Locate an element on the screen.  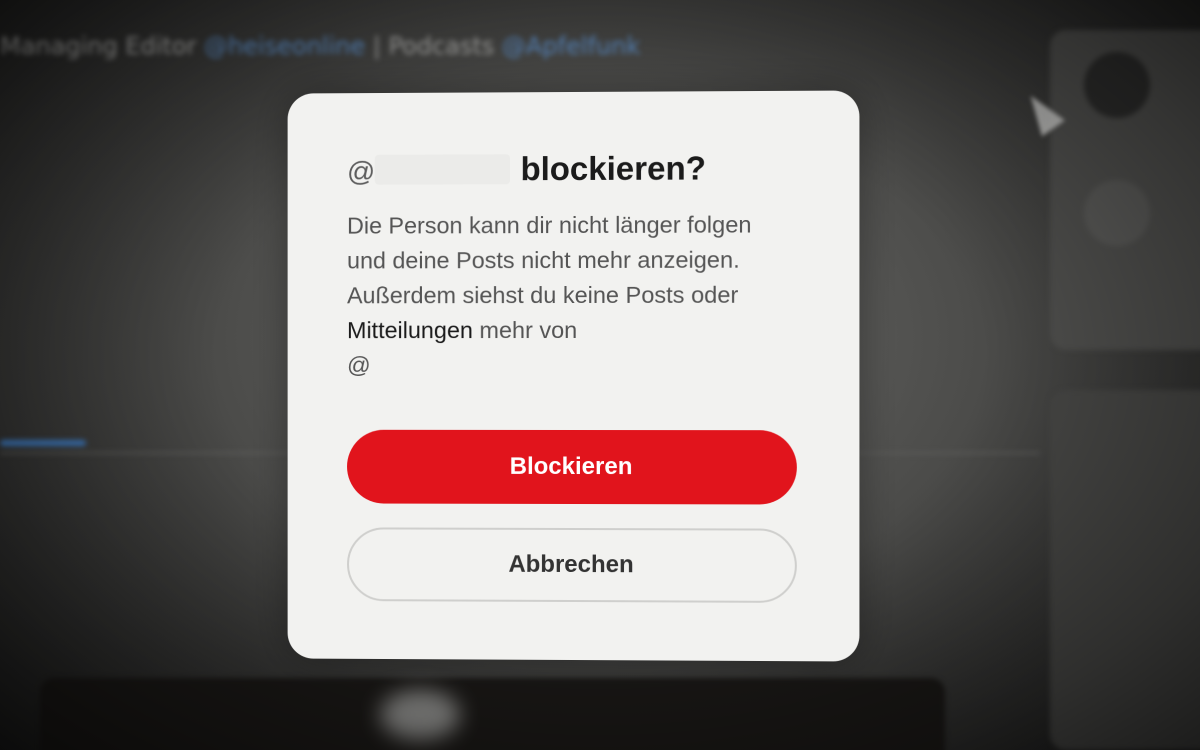
bg-link-heiseonline: @heiseonline is located at coordinates (284, 46).